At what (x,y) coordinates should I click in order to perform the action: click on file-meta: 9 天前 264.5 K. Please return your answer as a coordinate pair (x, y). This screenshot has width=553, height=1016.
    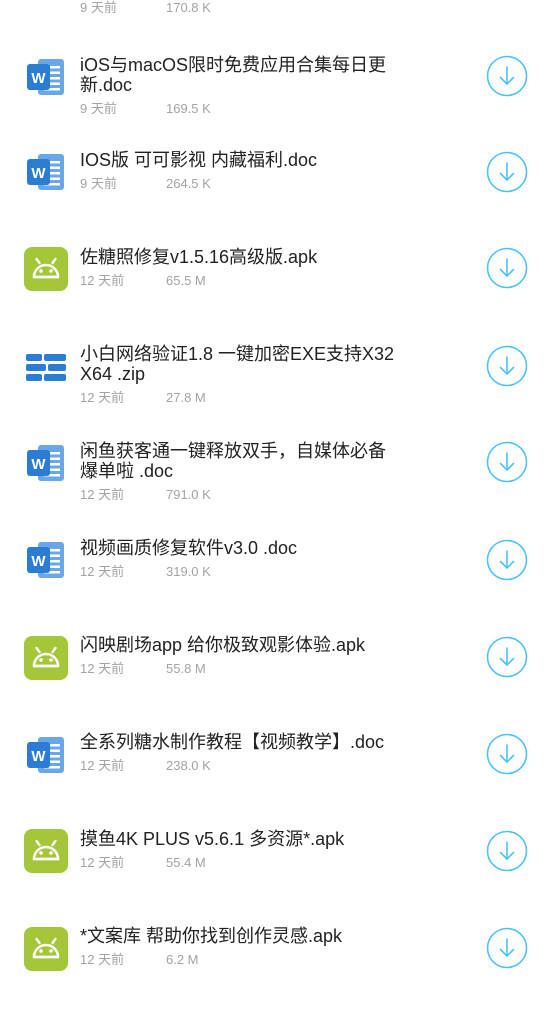
    Looking at the image, I should click on (240, 184).